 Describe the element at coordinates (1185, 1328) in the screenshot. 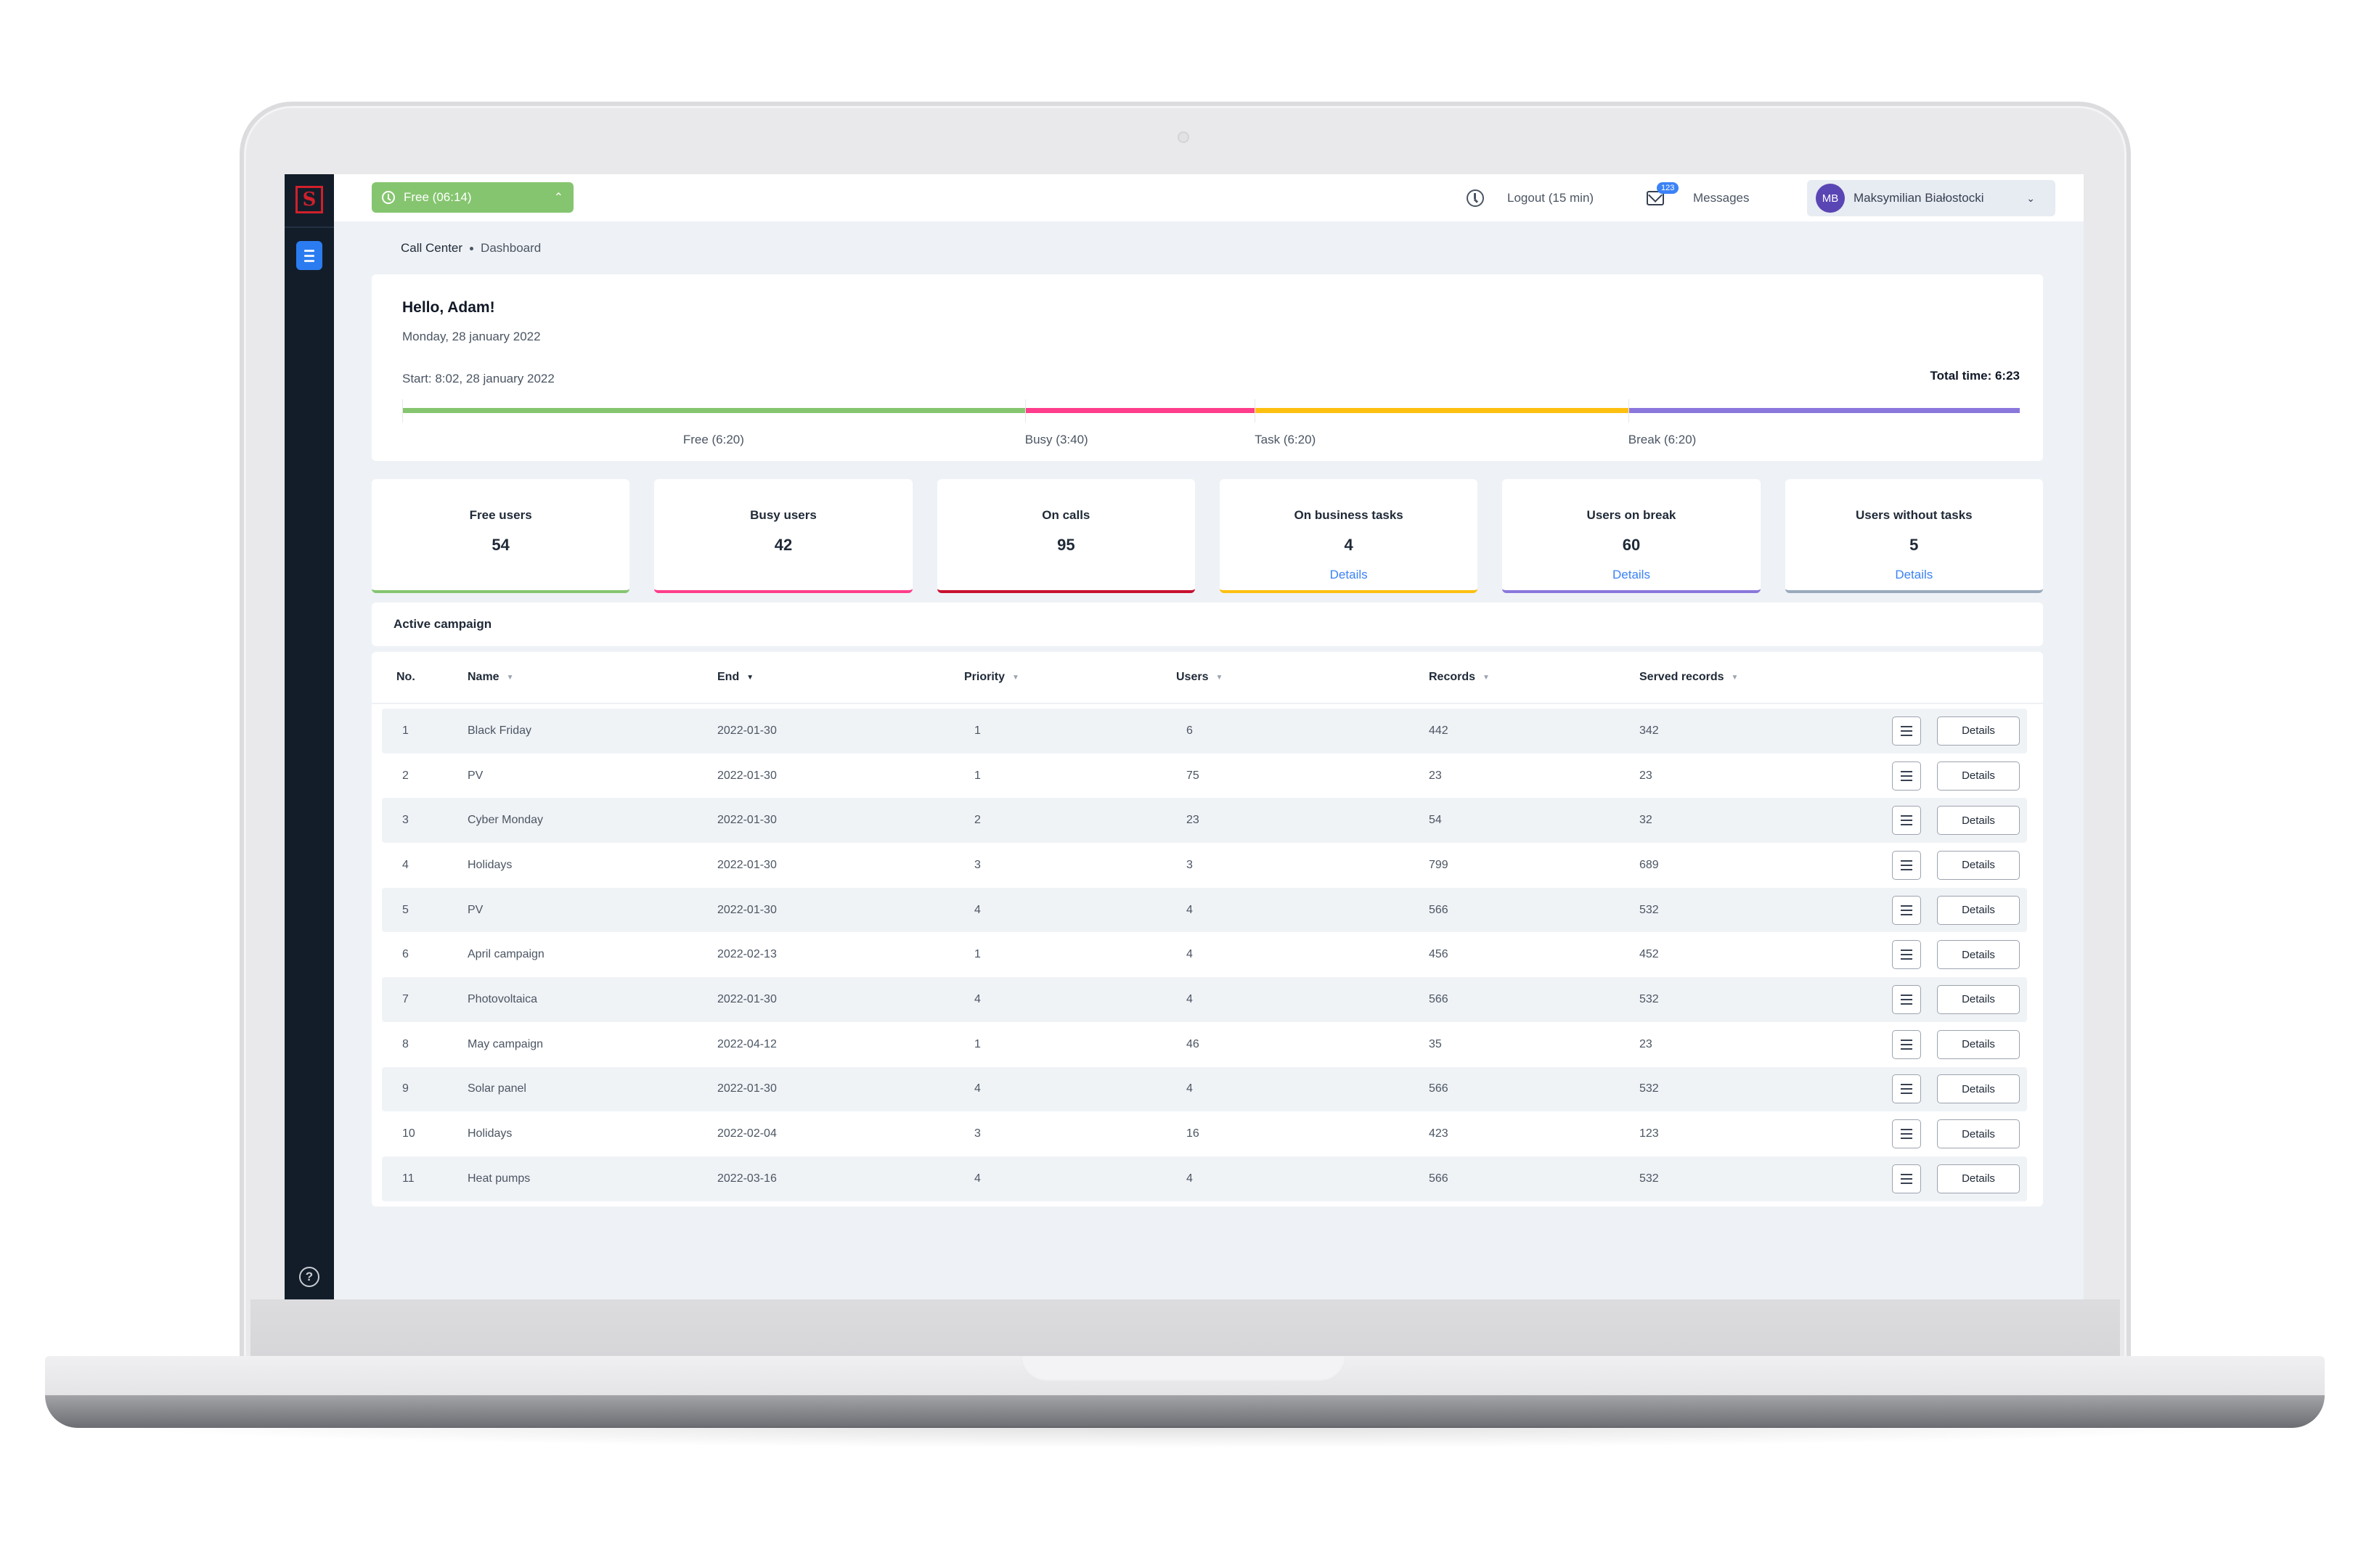

I see `laptop-chin` at that location.